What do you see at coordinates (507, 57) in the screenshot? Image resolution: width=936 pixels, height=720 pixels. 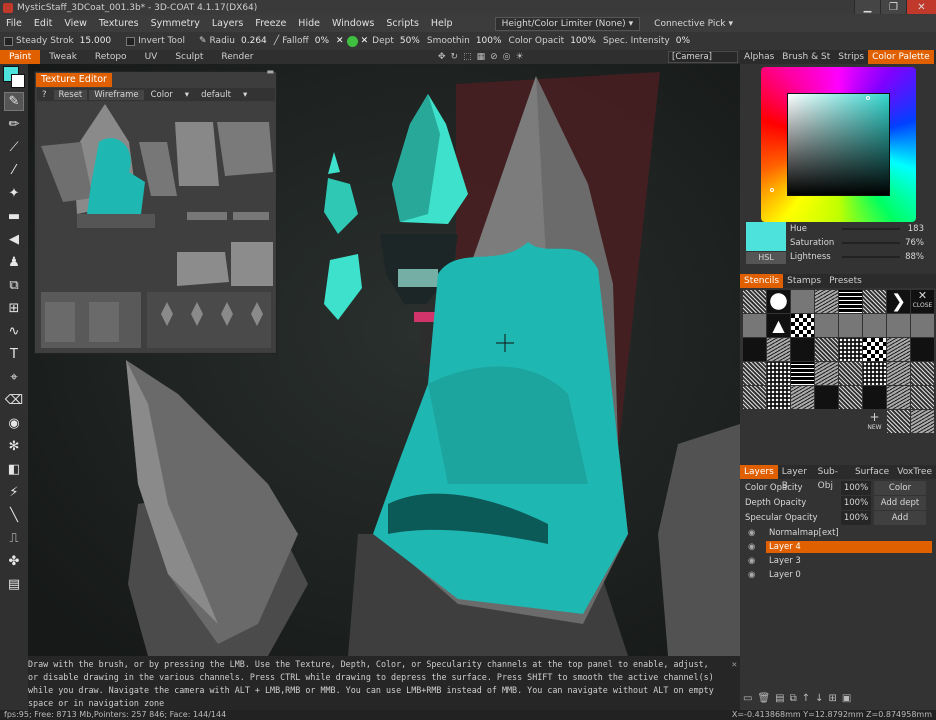 I see `view-icon: ◎` at bounding box center [507, 57].